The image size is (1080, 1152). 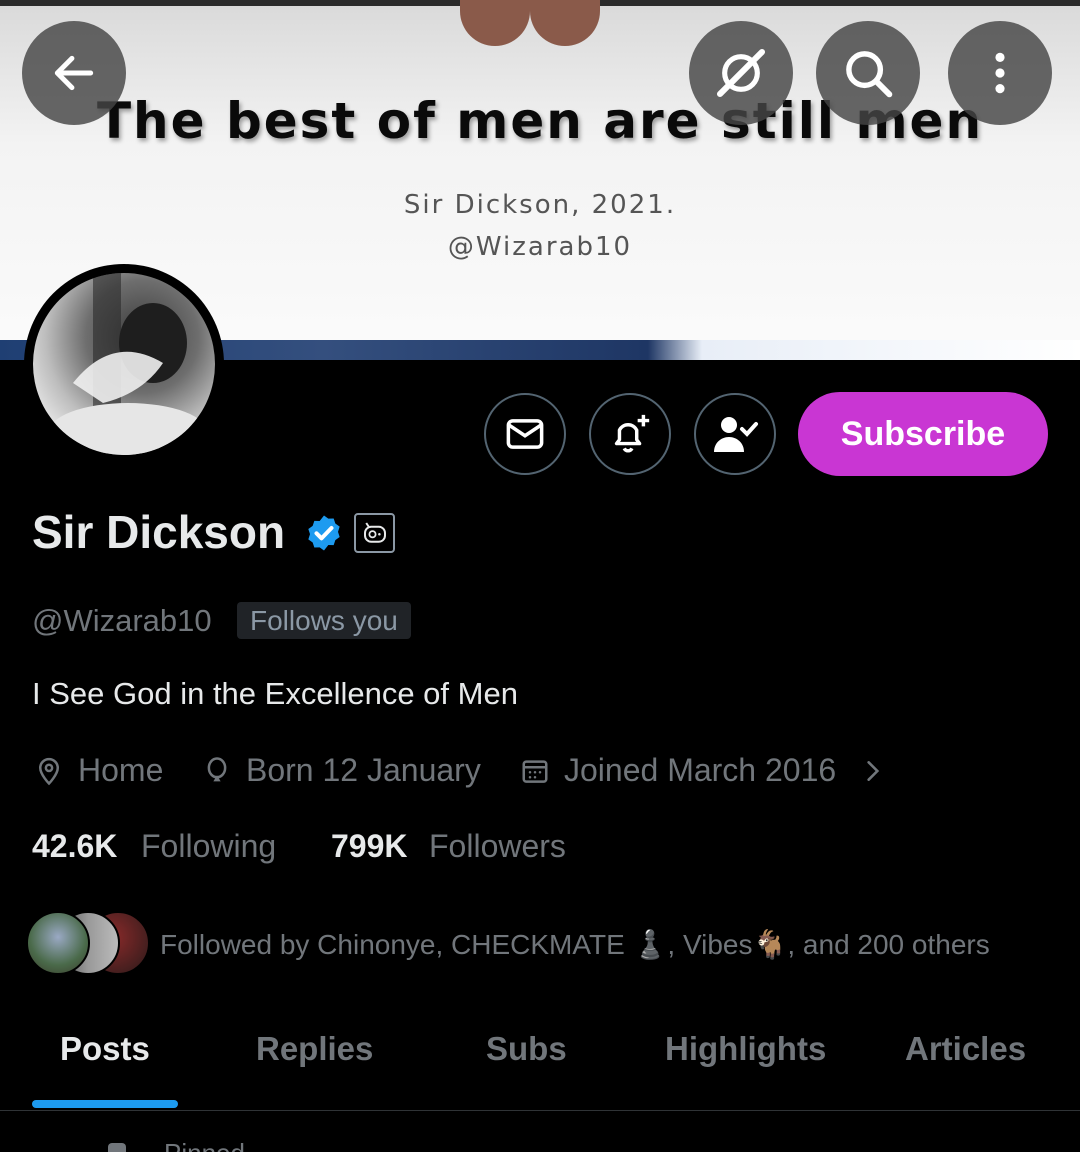 What do you see at coordinates (204, 1145) in the screenshot?
I see `pinned-label: Pinned` at bounding box center [204, 1145].